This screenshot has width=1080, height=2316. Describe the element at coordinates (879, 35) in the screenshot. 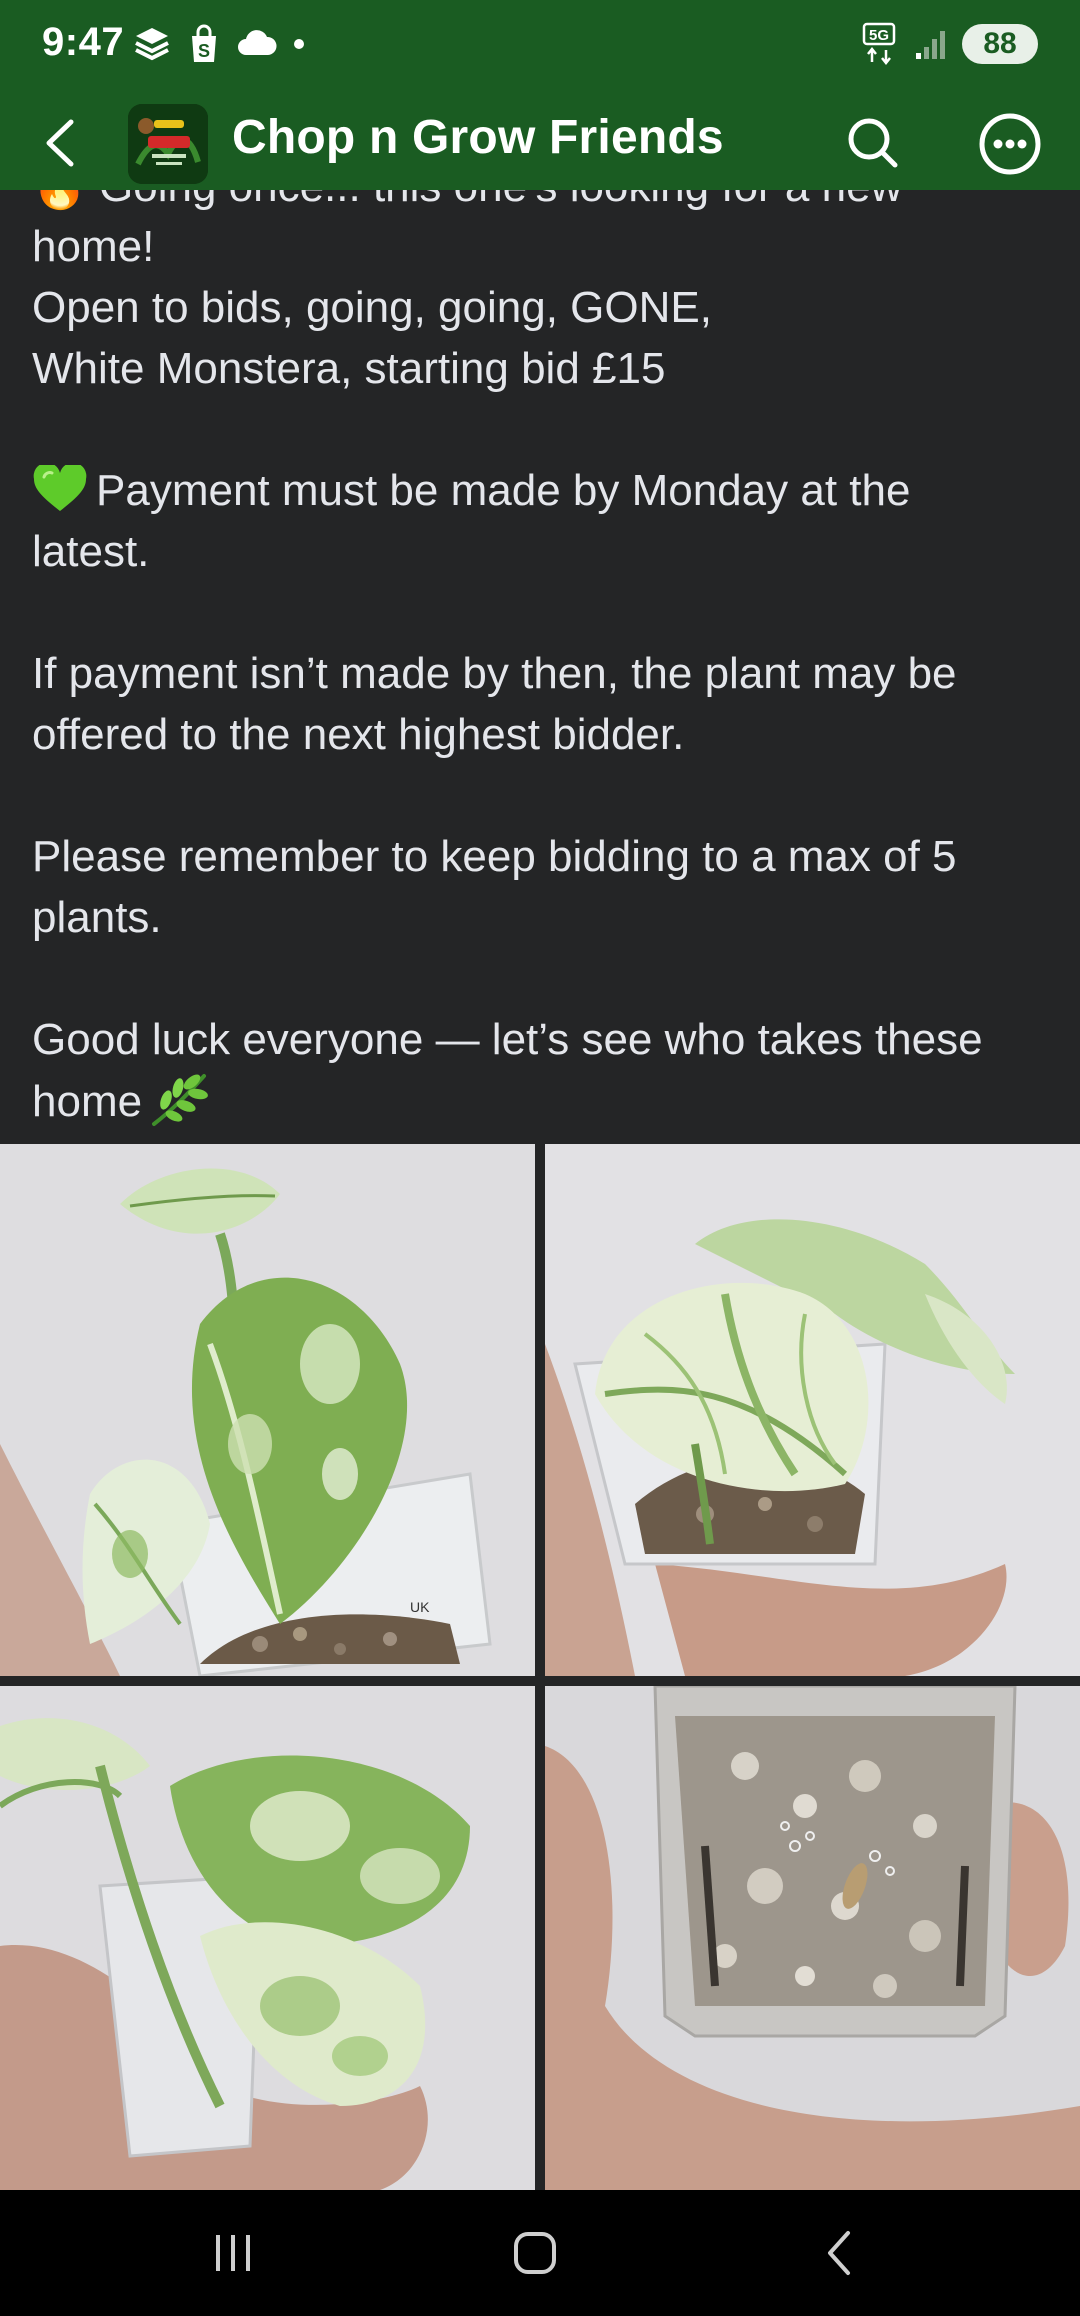

I see `svg-text: 5G` at that location.